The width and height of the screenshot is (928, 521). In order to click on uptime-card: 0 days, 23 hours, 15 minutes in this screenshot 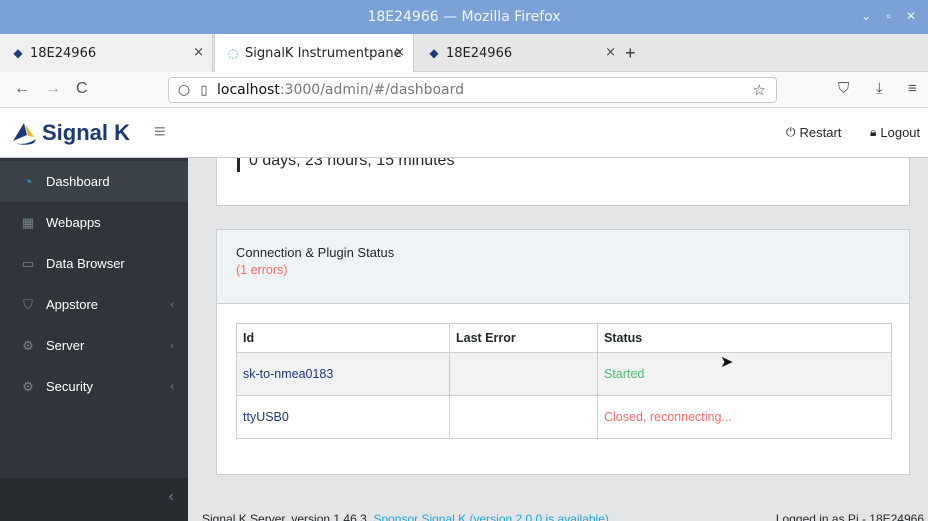, I will do `click(563, 182)`.